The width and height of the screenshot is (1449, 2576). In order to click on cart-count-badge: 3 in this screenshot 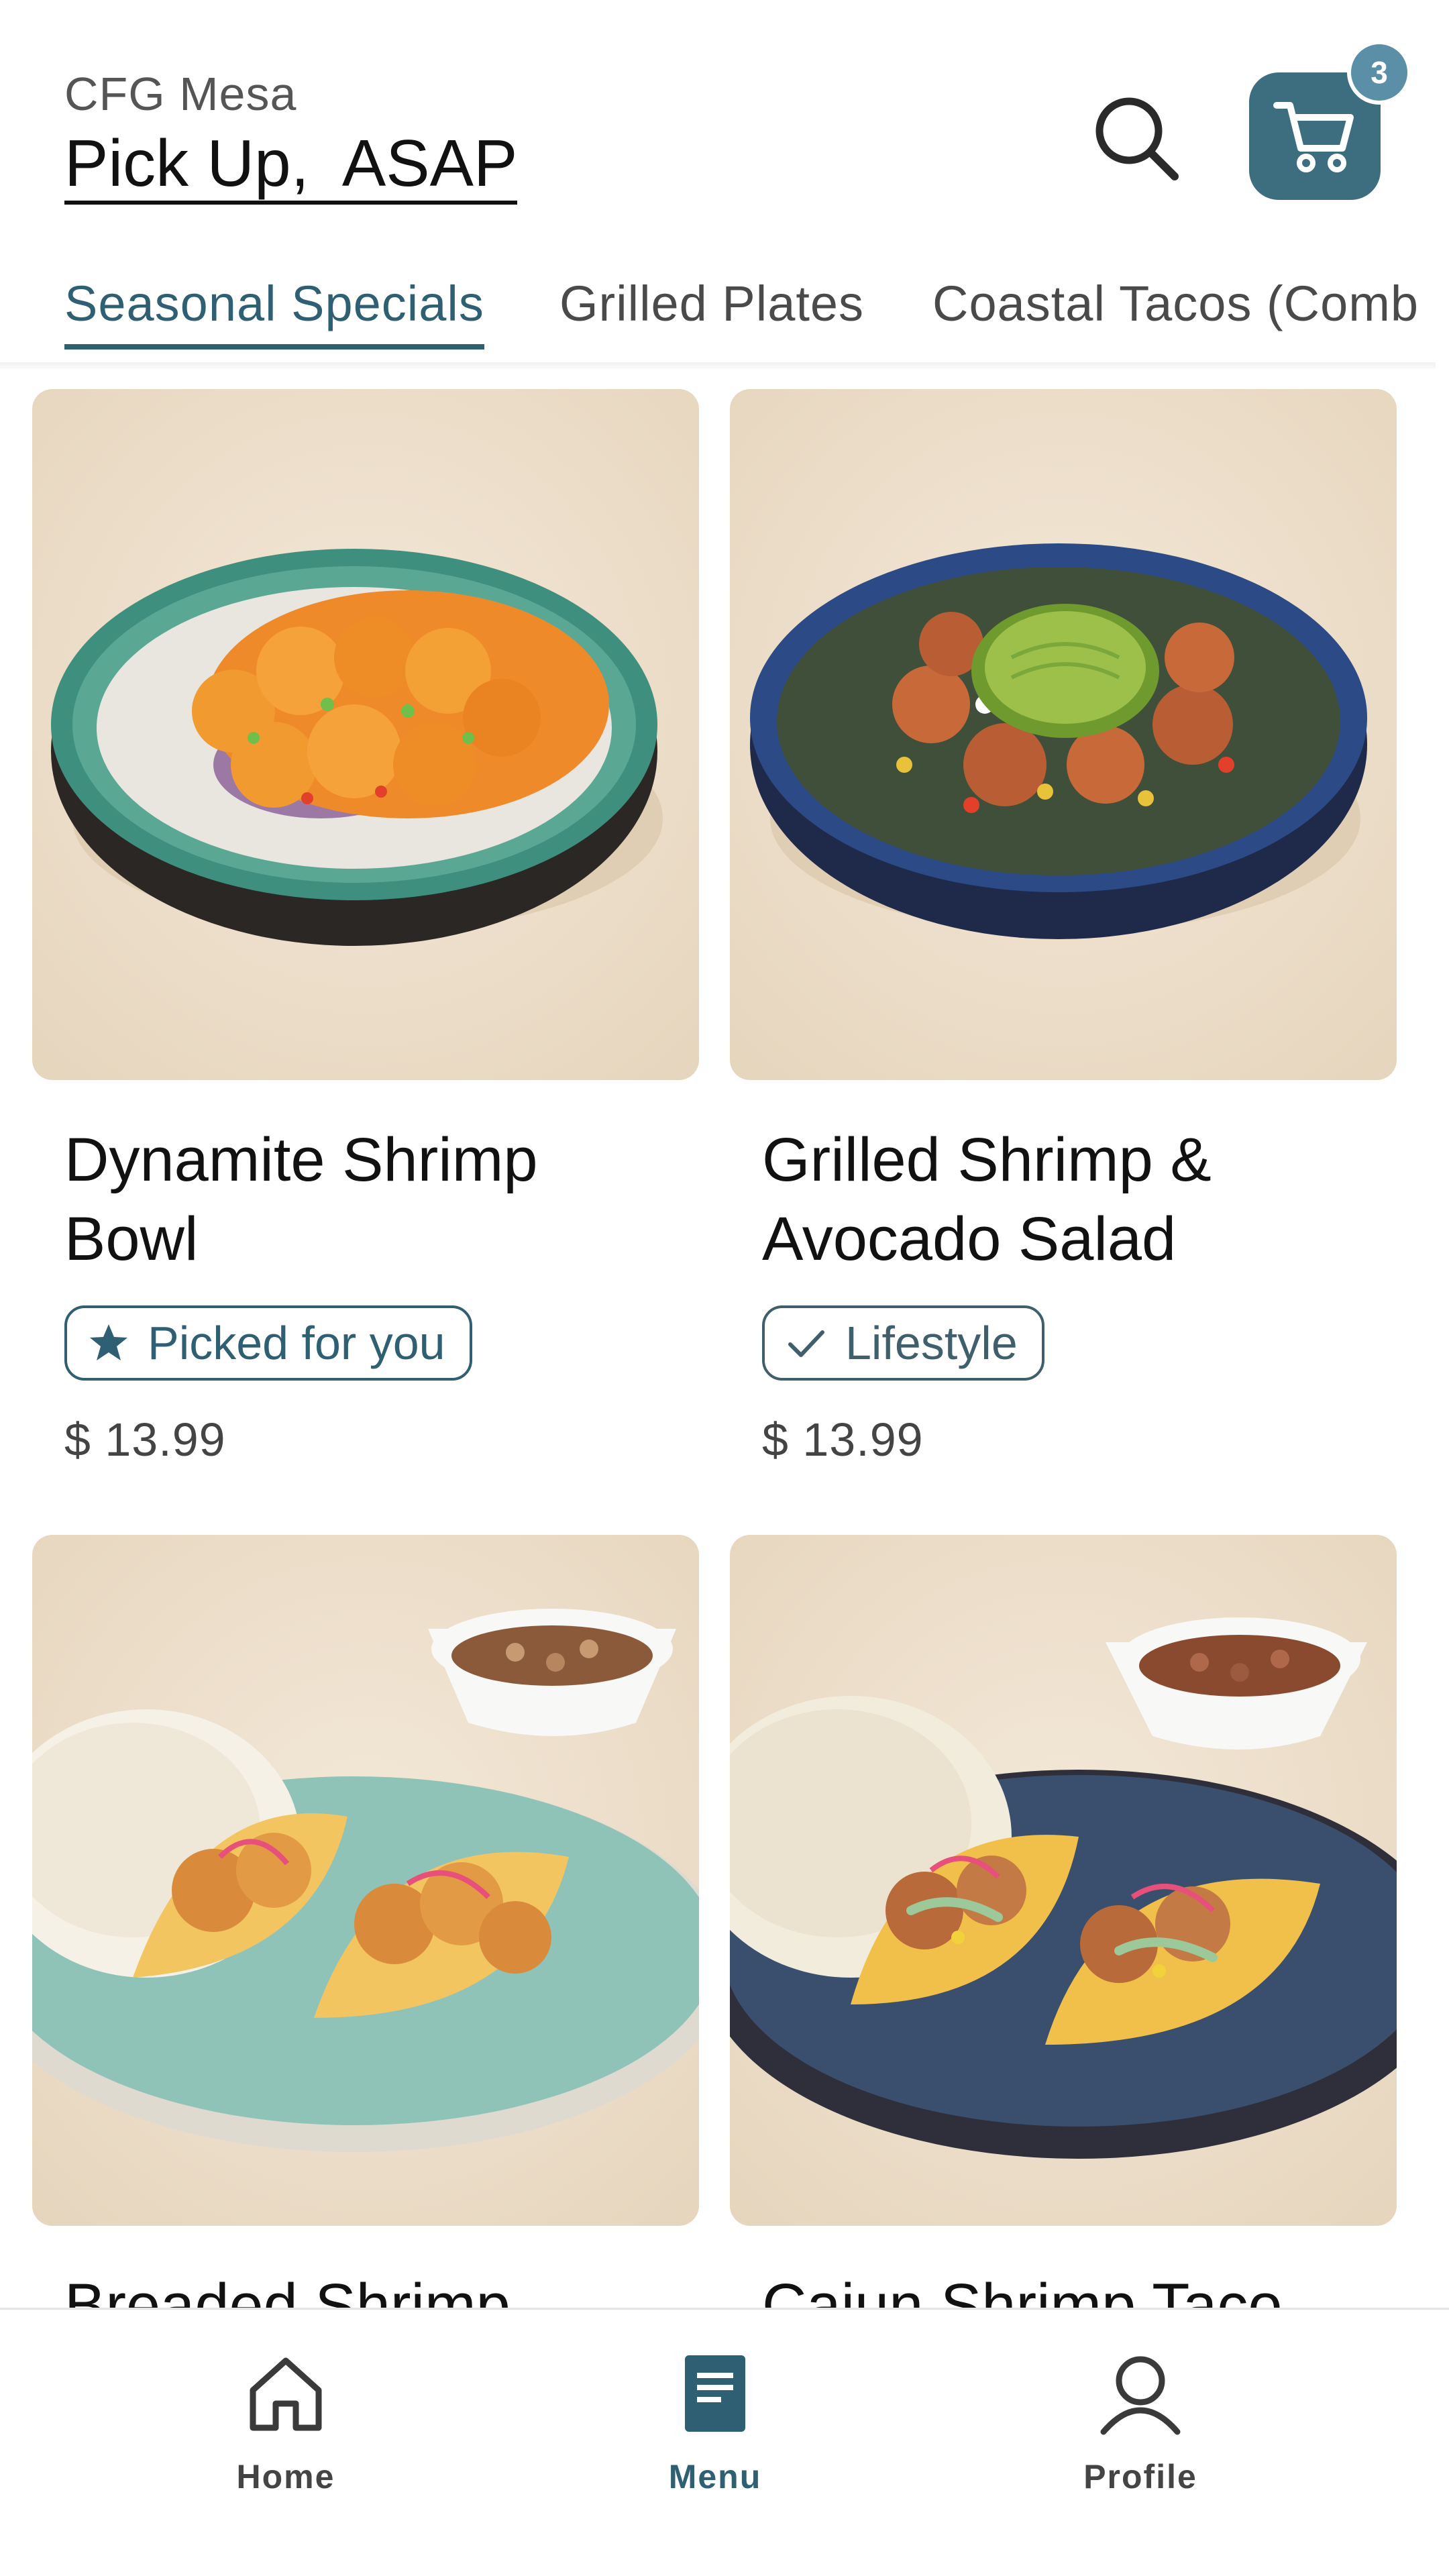, I will do `click(1379, 72)`.